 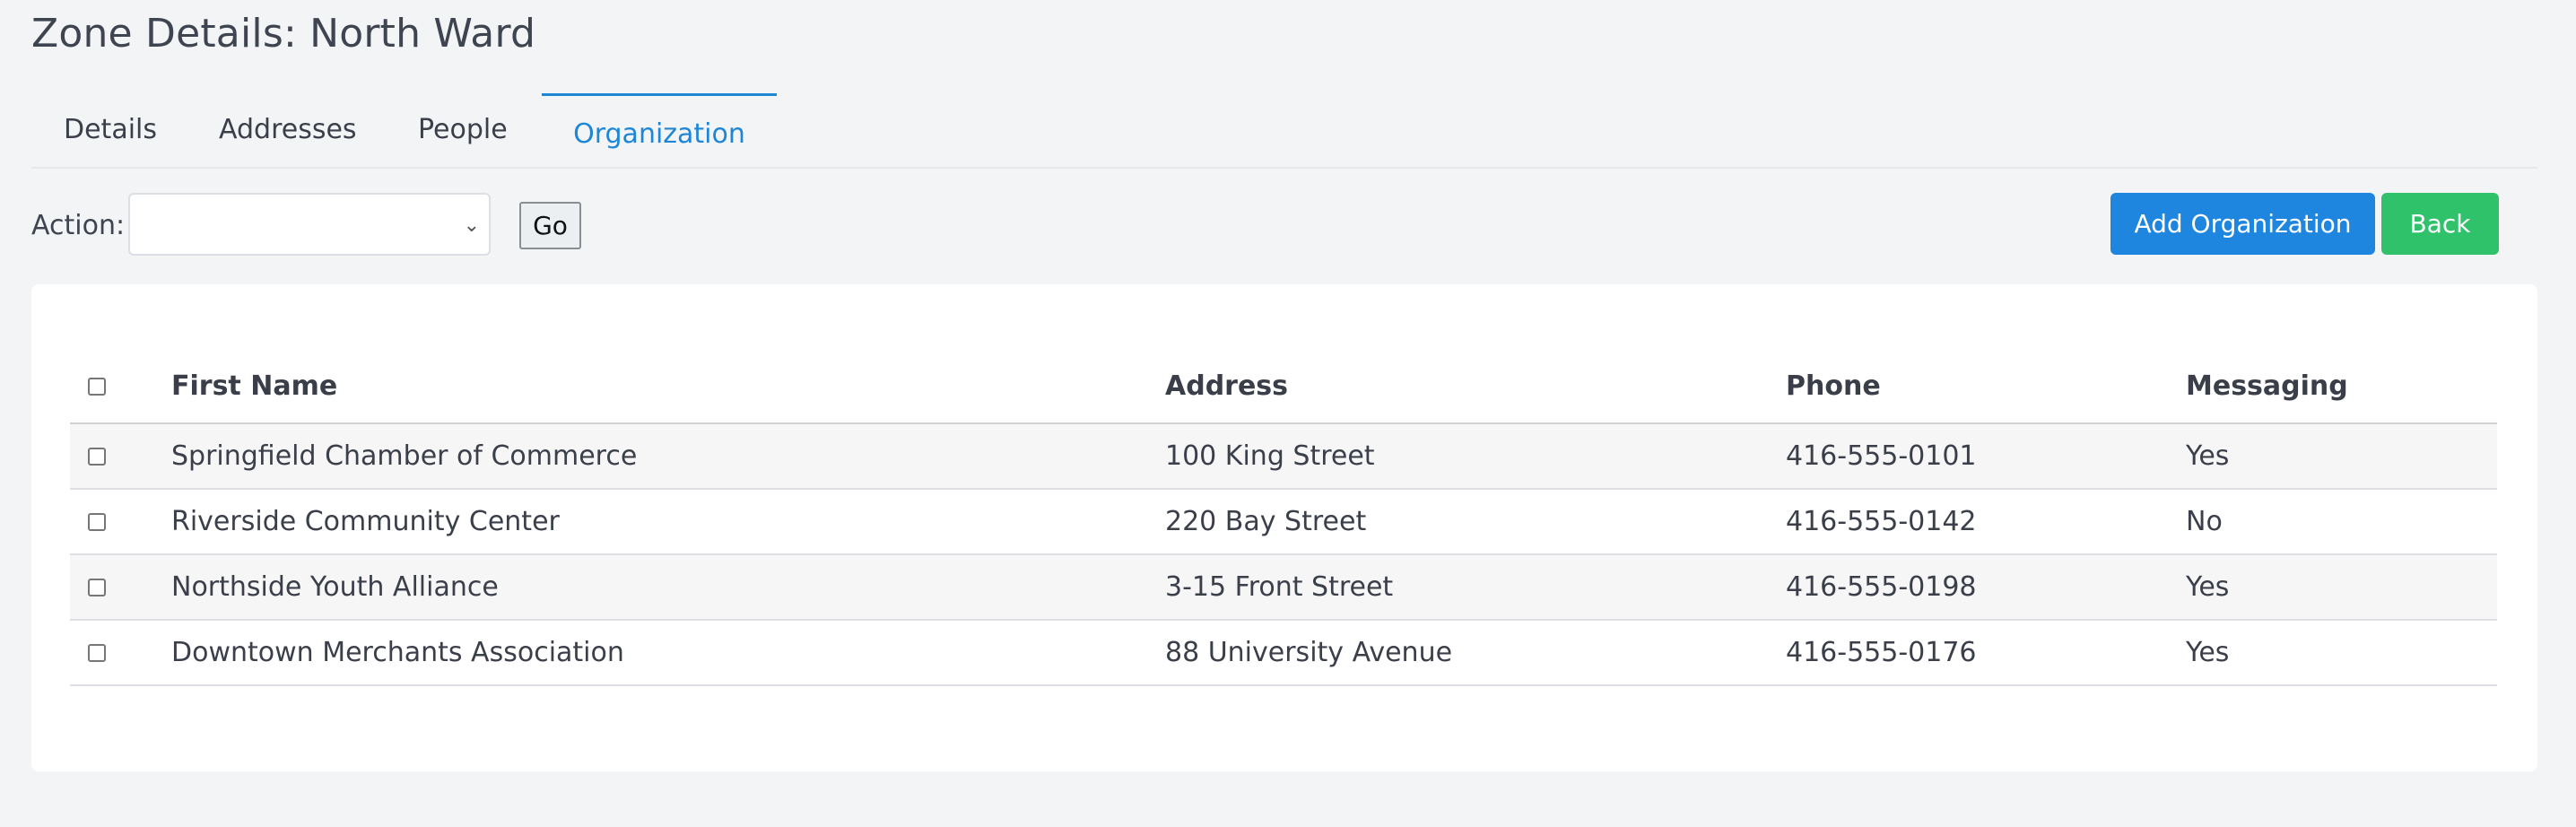 I want to click on phone-cell: 416-555-0101, so click(x=1881, y=456).